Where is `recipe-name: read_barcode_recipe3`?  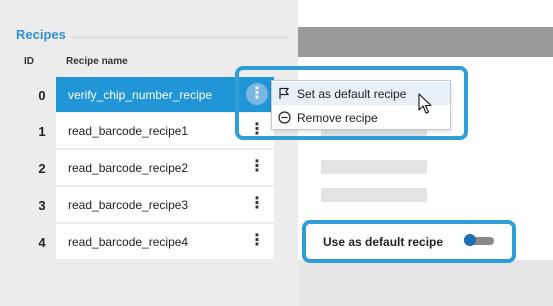 recipe-name: read_barcode_recipe3 is located at coordinates (128, 204).